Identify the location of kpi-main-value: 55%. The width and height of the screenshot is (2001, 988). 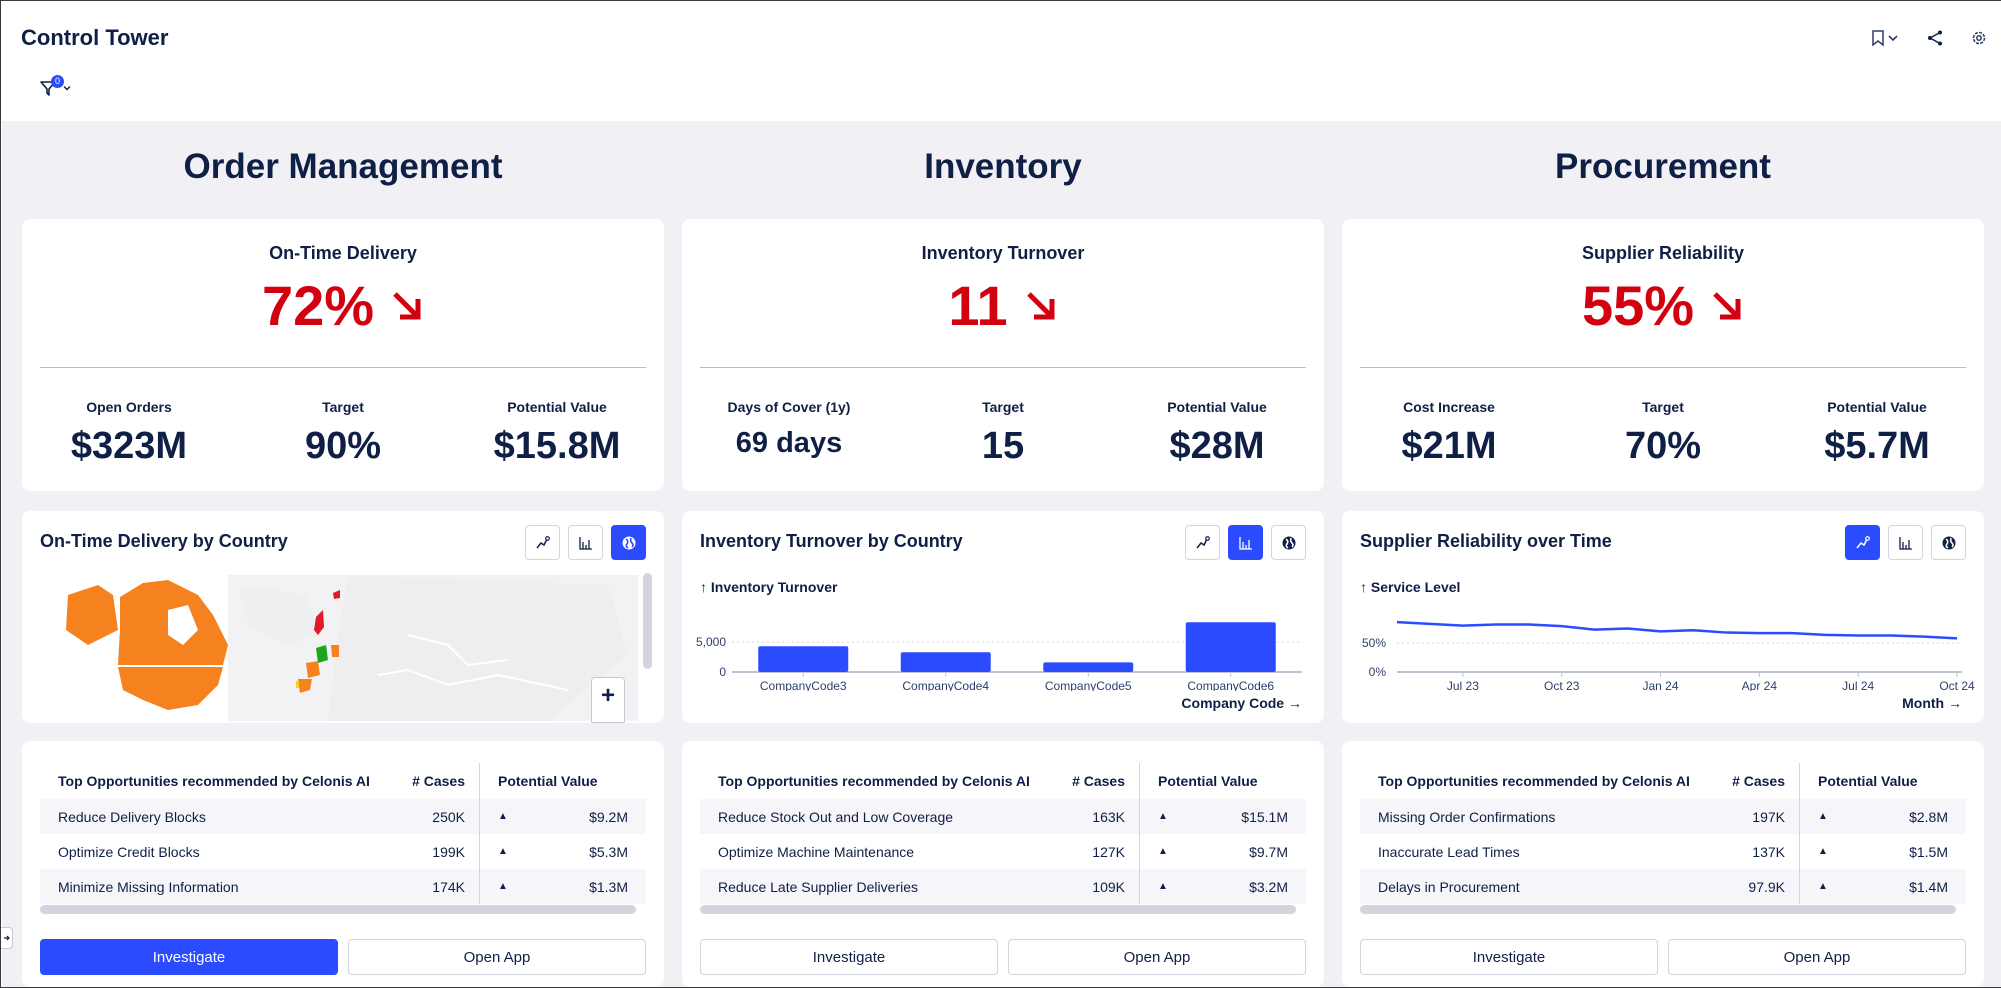
(1663, 305).